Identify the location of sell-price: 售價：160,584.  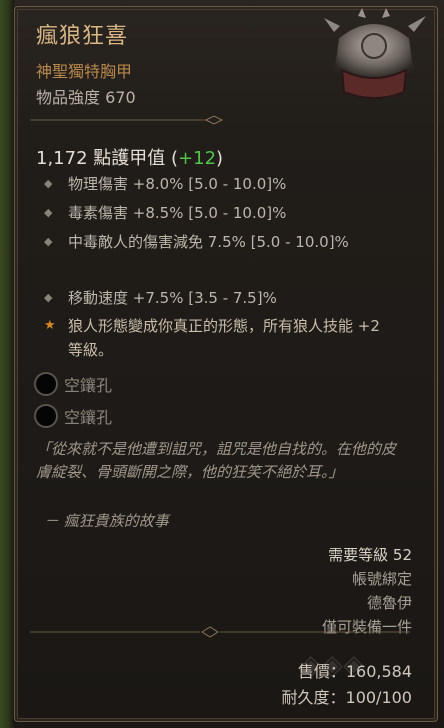
(354, 671).